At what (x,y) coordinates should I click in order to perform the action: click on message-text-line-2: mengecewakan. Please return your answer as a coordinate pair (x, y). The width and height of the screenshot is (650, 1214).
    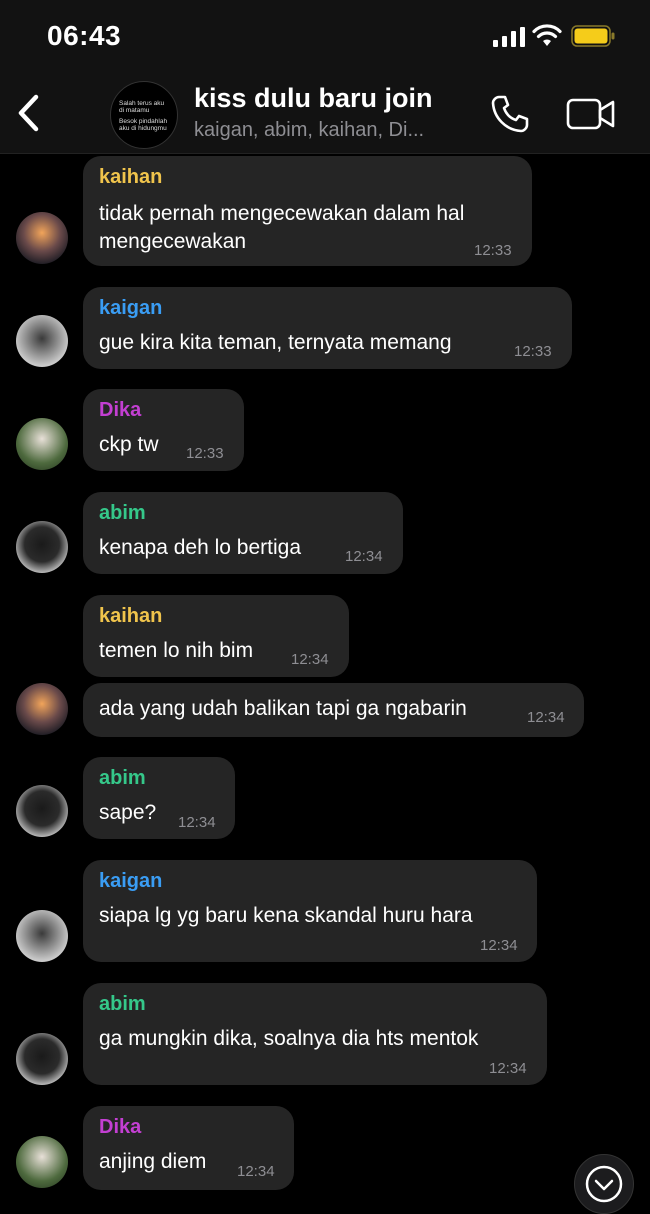
    Looking at the image, I should click on (173, 241).